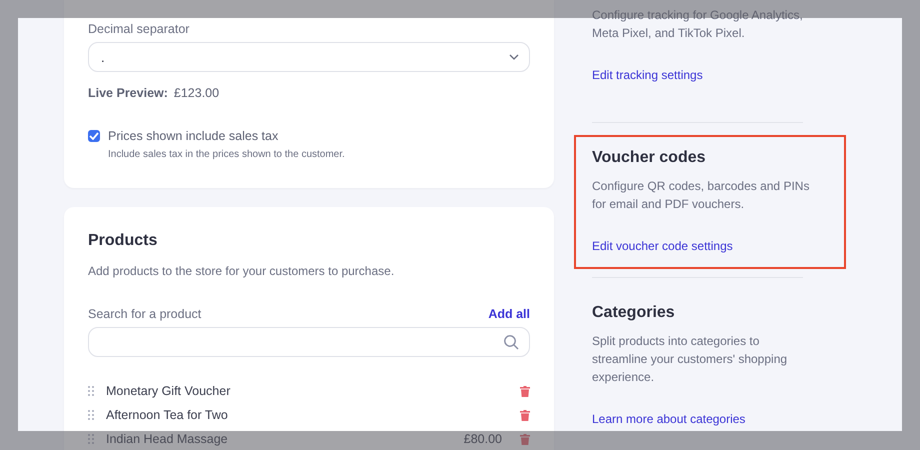 The height and width of the screenshot is (450, 920). What do you see at coordinates (634, 313) in the screenshot?
I see `section-title: Categories` at bounding box center [634, 313].